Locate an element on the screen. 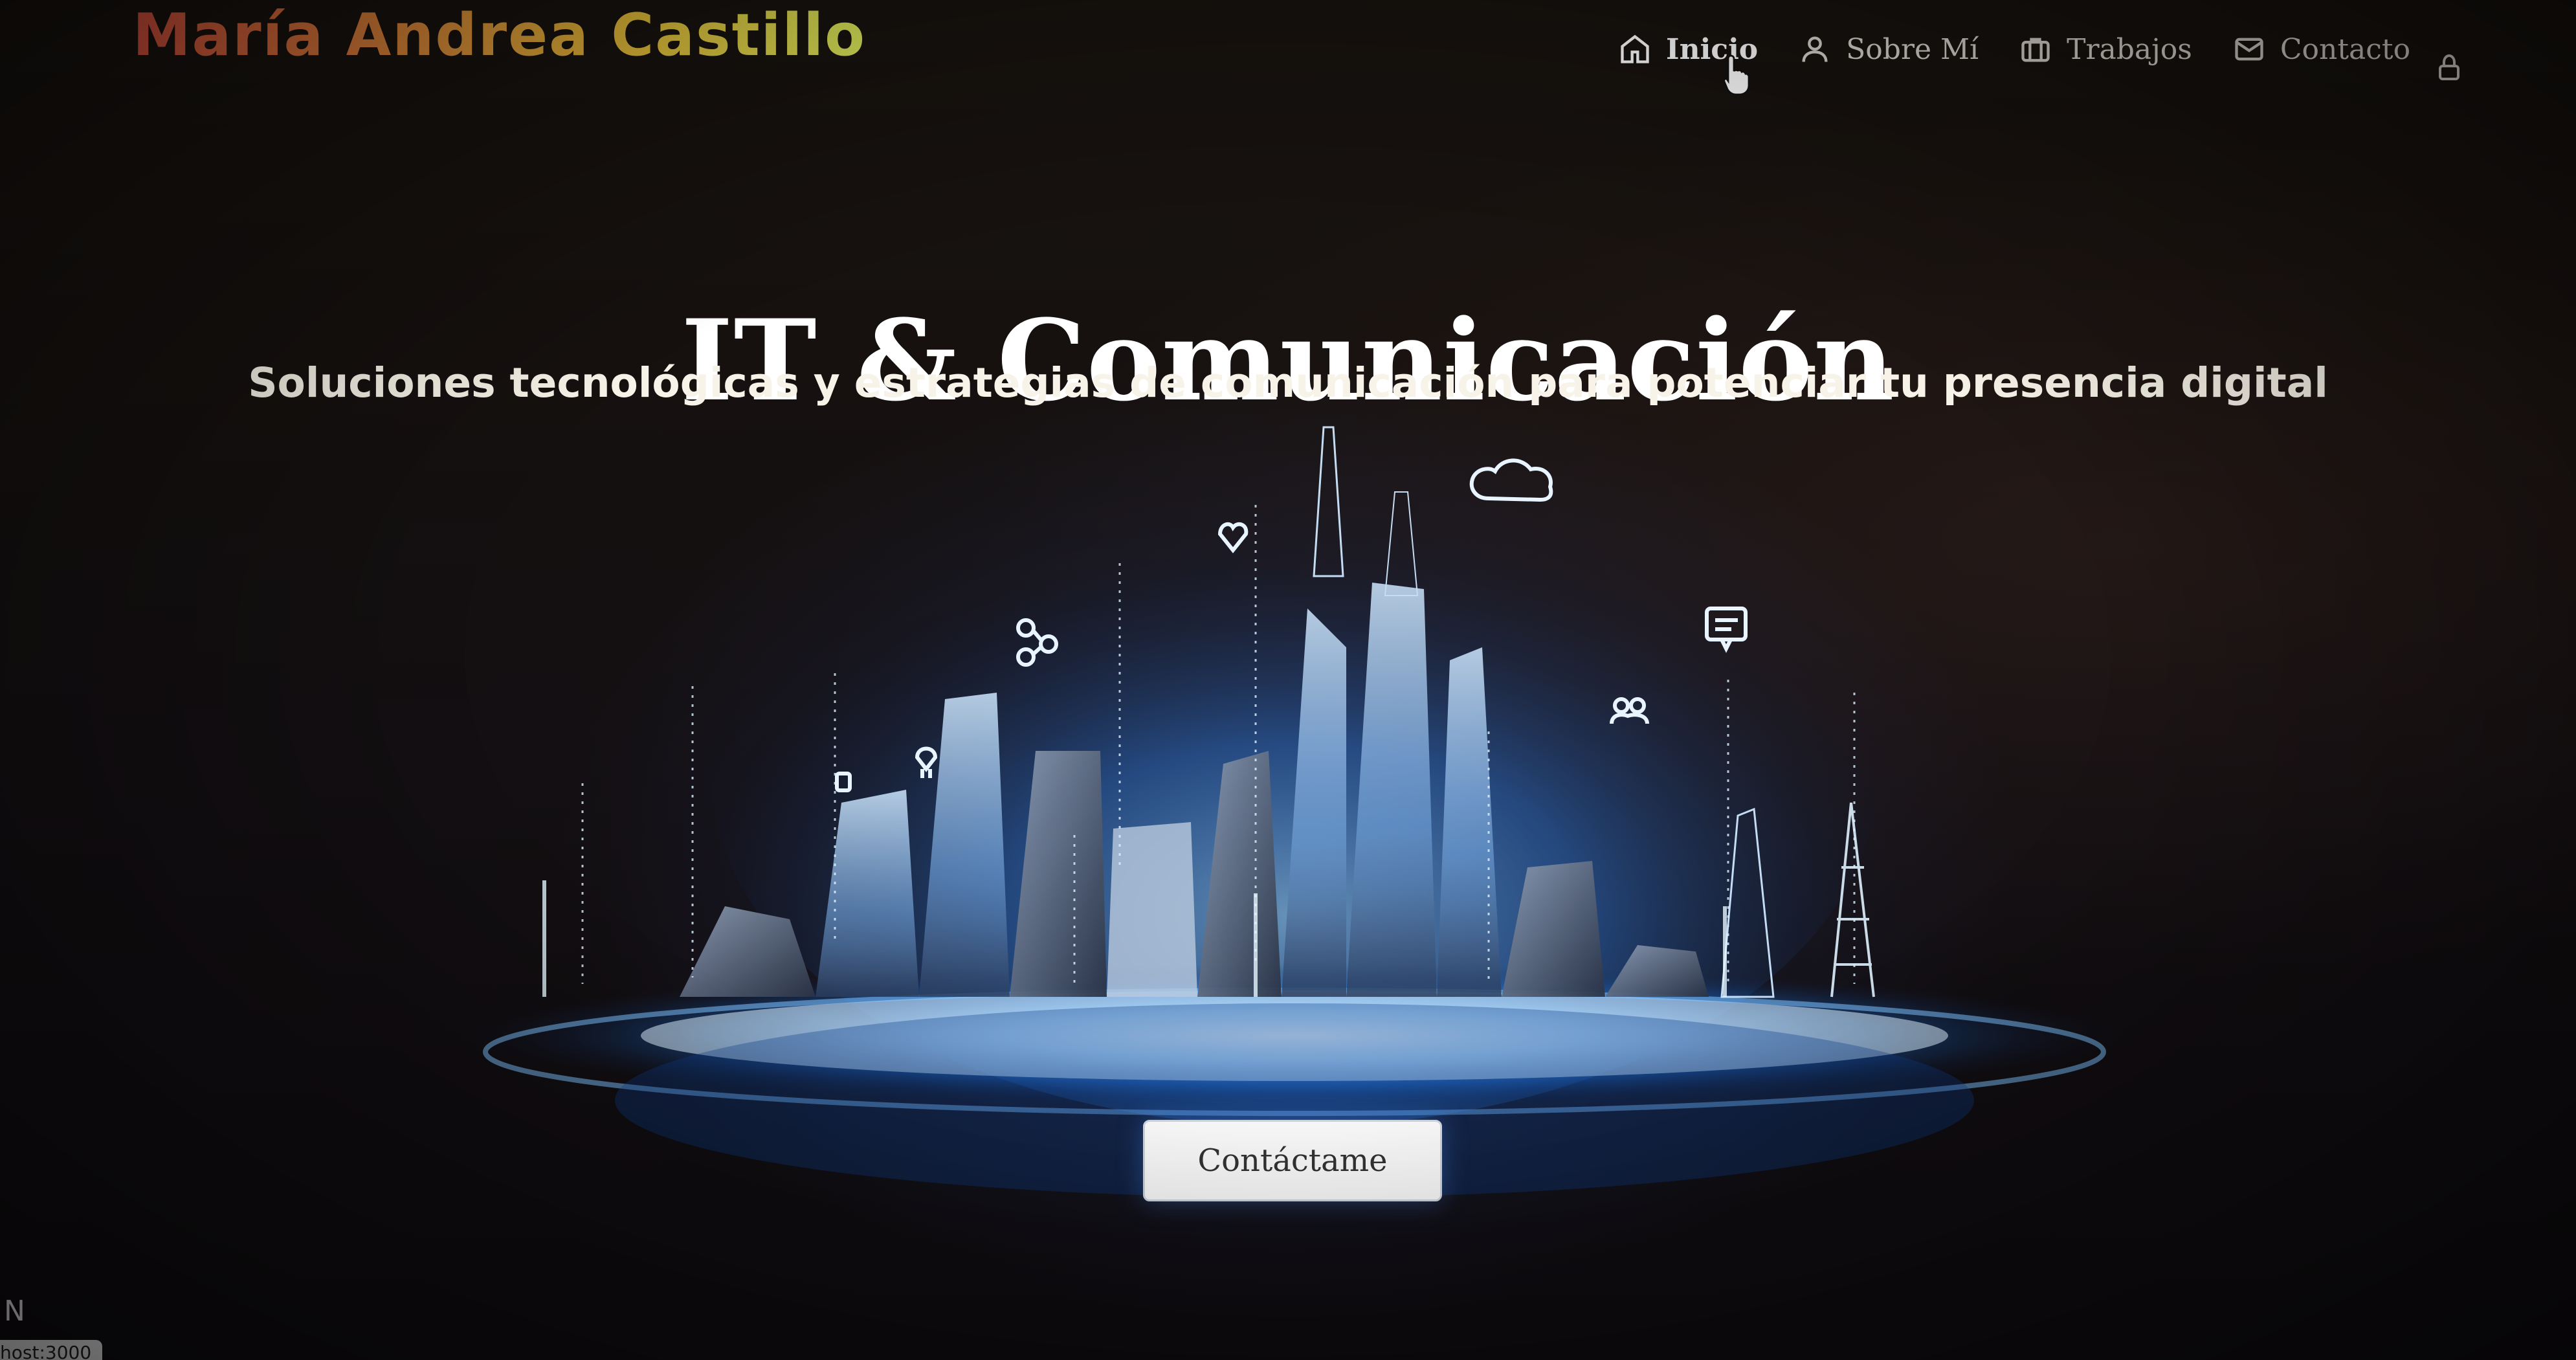 The height and width of the screenshot is (1360, 2576). briefcase-icon is located at coordinates (2035, 50).